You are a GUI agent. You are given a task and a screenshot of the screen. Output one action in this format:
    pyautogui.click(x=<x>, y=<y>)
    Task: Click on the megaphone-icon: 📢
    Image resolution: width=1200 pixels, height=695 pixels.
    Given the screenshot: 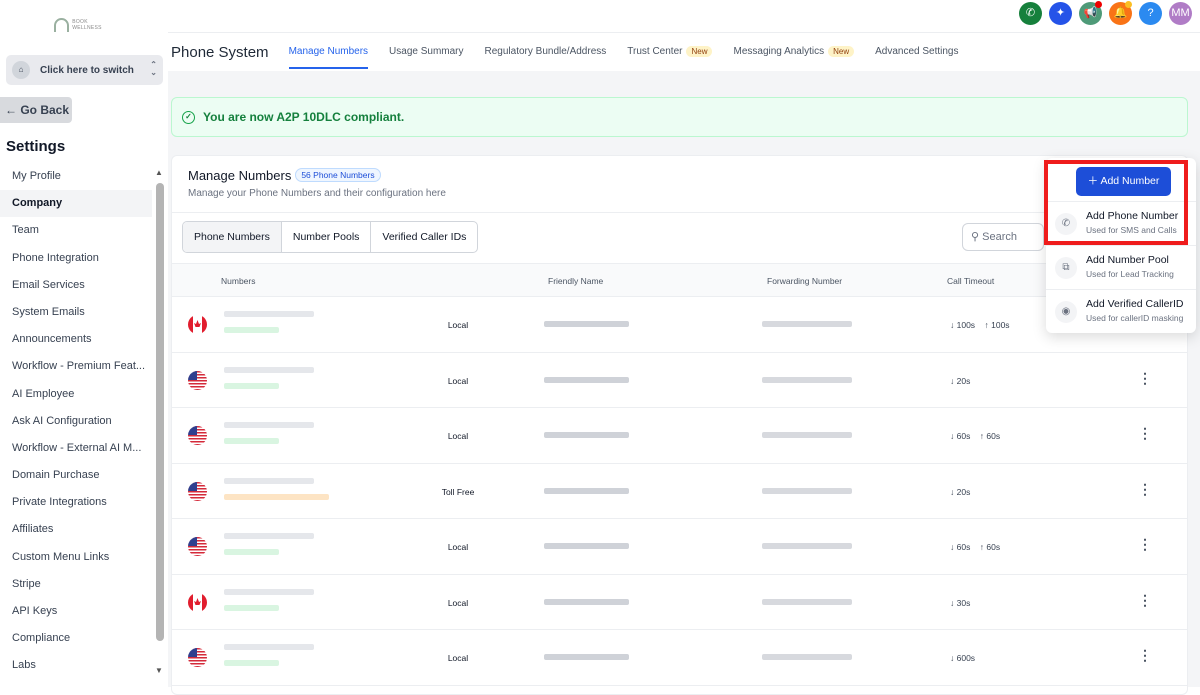 What is the action you would take?
    pyautogui.click(x=1090, y=13)
    